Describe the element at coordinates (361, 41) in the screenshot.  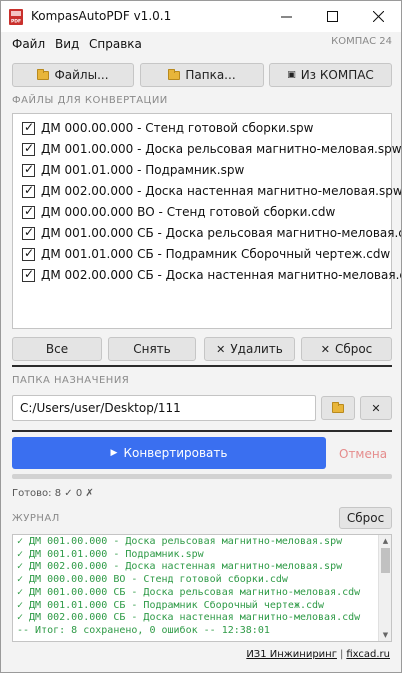
I see `kompas-version-label: КОМПАС 24` at that location.